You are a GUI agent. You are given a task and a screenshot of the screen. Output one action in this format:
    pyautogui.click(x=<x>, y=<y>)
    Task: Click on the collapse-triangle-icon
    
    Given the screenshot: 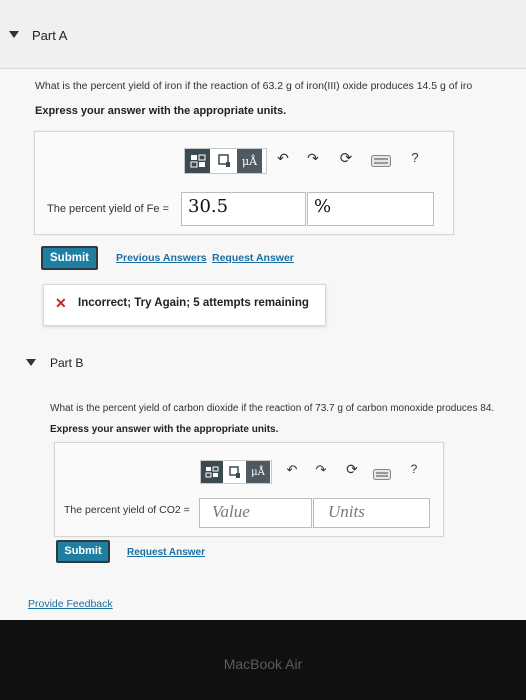 What is the action you would take?
    pyautogui.click(x=14, y=34)
    